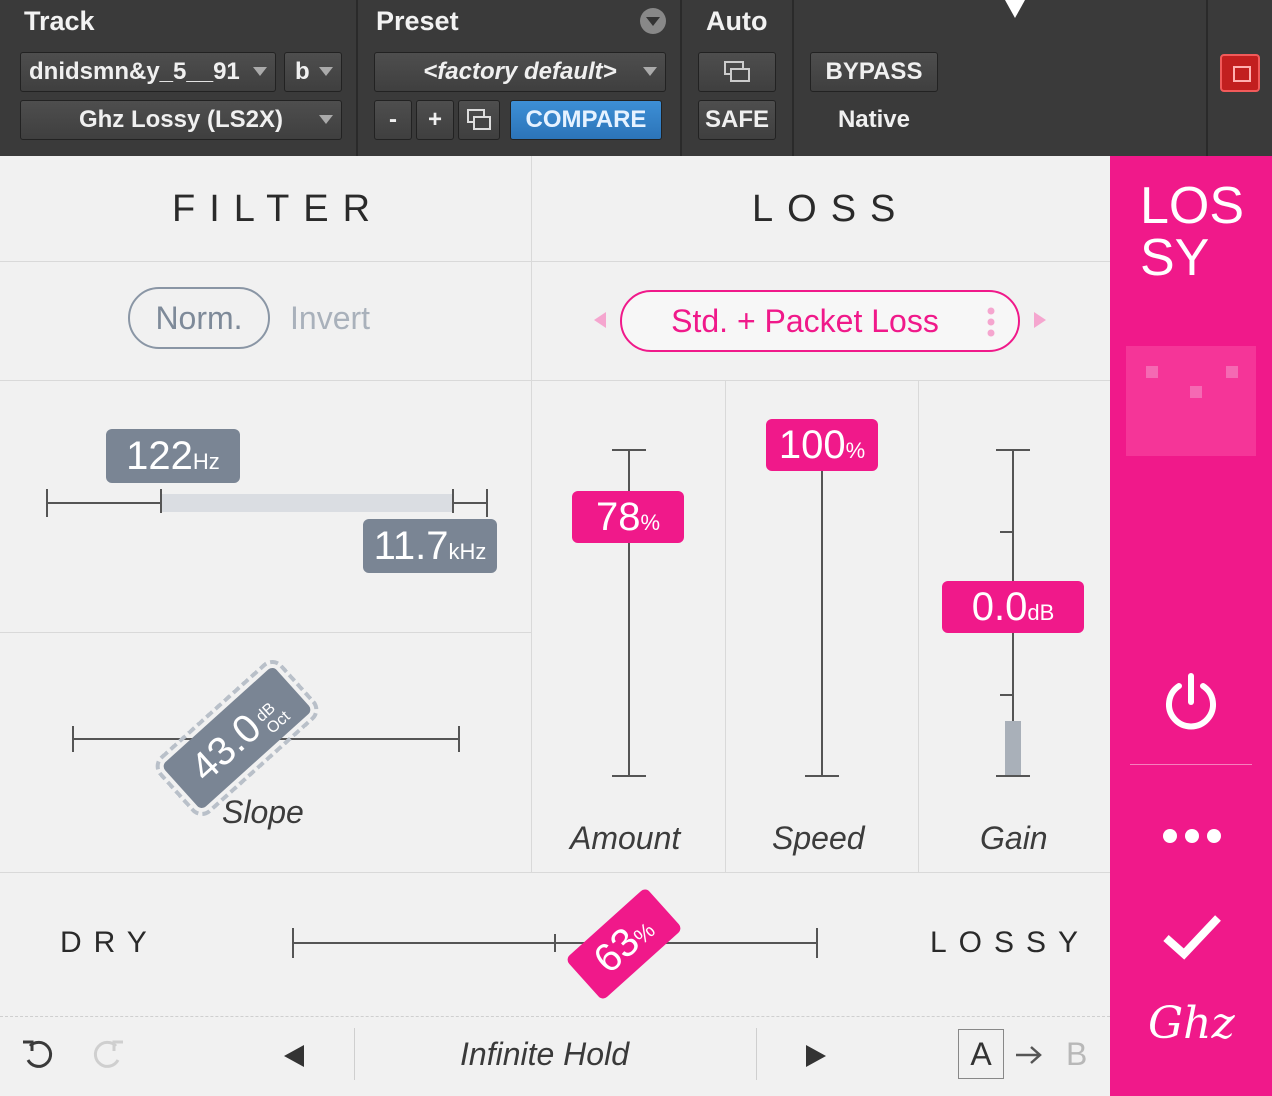 Image resolution: width=1272 pixels, height=1096 pixels. I want to click on automation-icon, so click(737, 71).